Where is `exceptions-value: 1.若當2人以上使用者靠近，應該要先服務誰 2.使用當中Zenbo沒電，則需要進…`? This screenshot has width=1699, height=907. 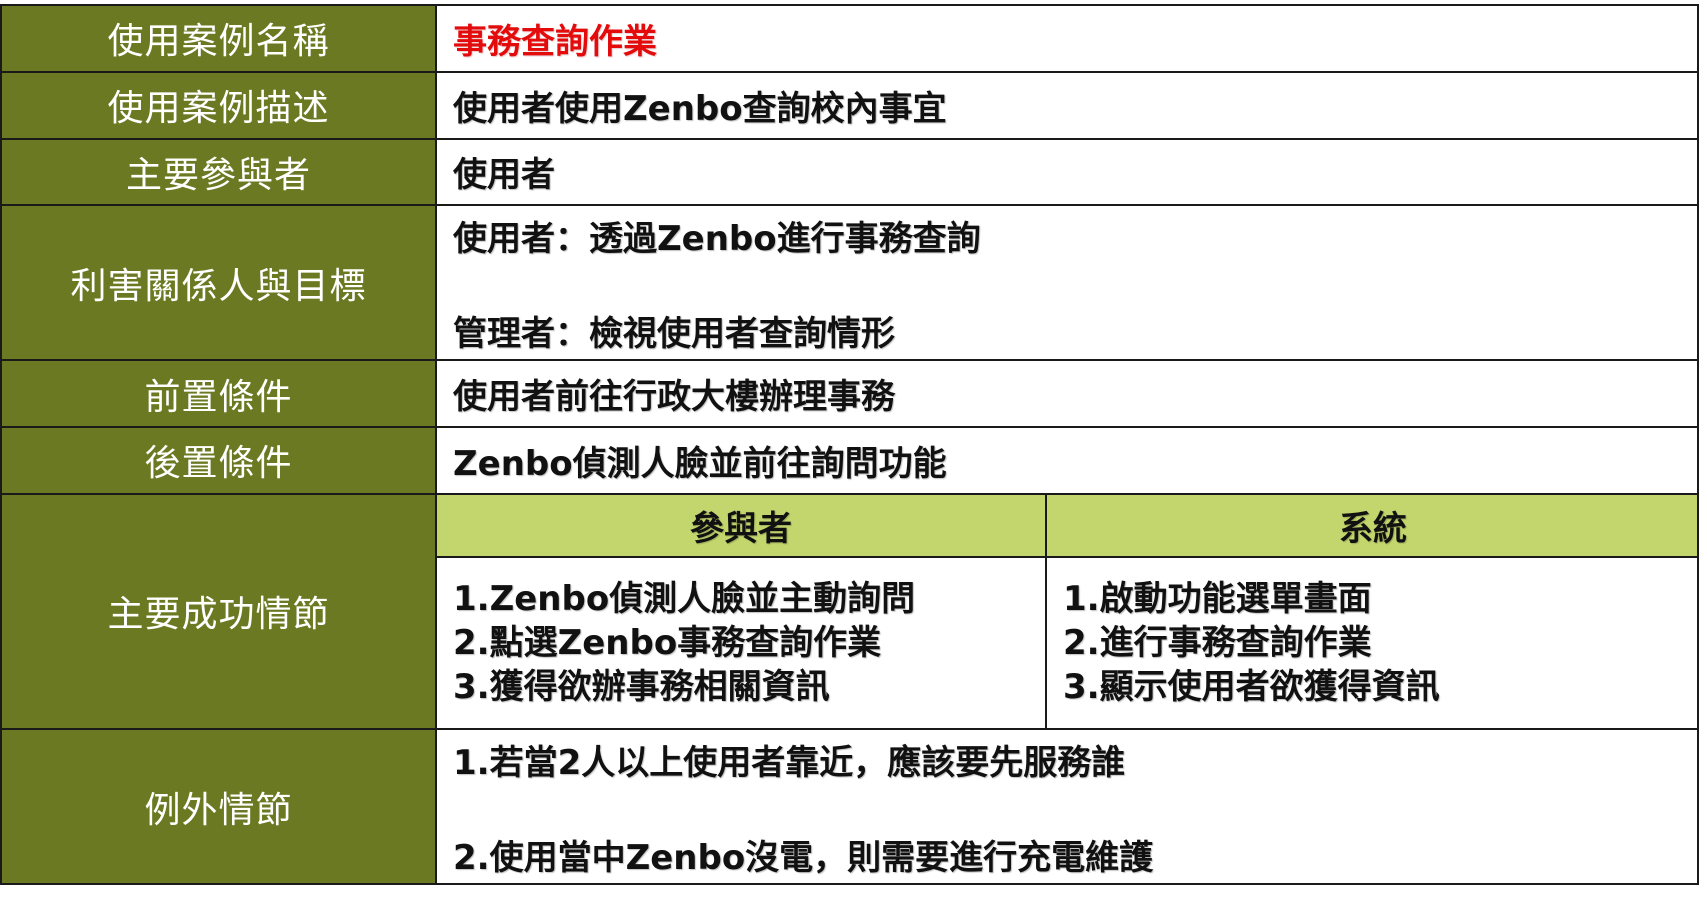
exceptions-value: 1.若當2人以上使用者靠近，應該要先服務誰 2.使用當中Zenbo沒電，則需要進… is located at coordinates (1067, 806).